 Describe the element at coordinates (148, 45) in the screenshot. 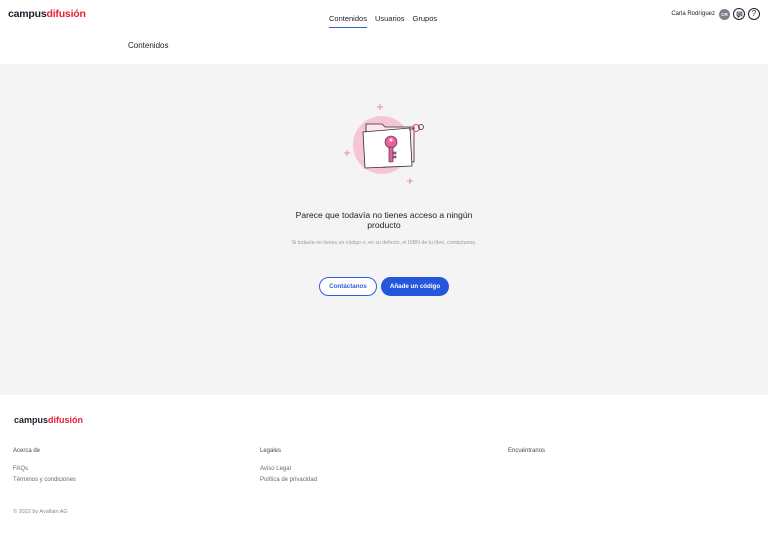

I see `page-title: Contenidos` at that location.